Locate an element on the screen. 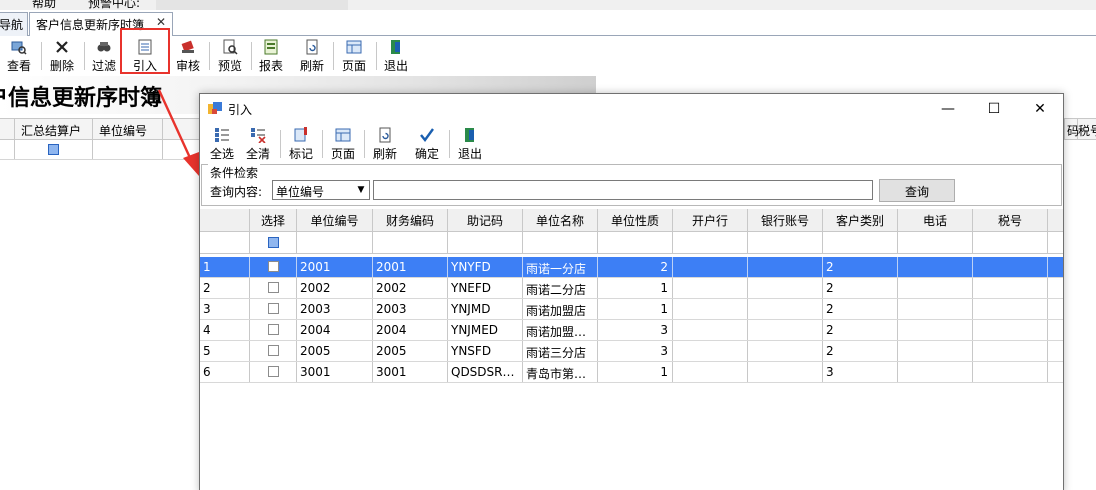 This screenshot has width=1096, height=490. cell-unit-nature: 1 is located at coordinates (635, 288).